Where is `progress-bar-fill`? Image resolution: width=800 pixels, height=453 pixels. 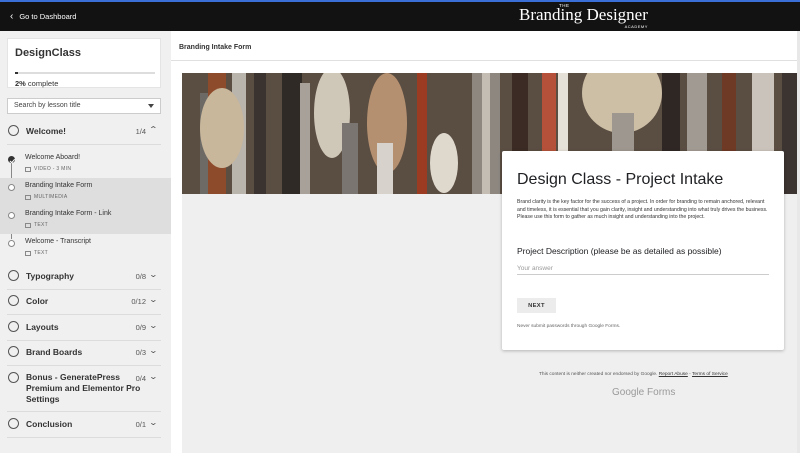
progress-bar-fill is located at coordinates (16, 73).